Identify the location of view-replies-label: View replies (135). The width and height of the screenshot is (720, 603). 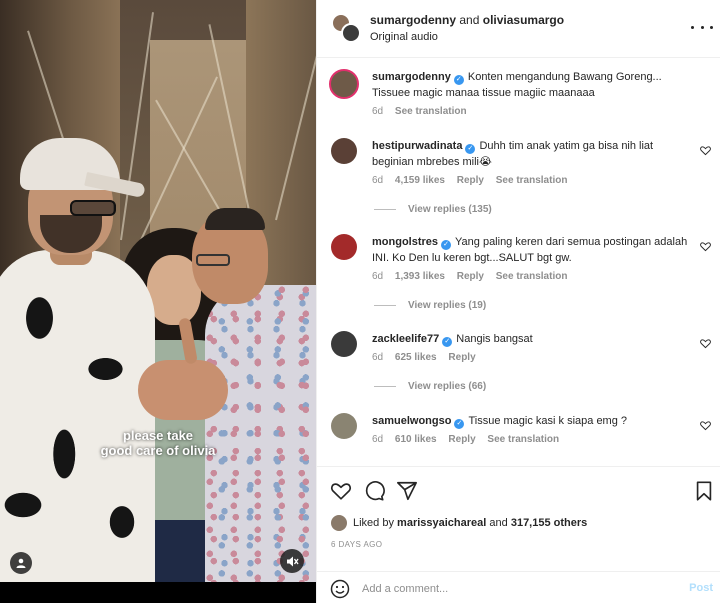
(450, 209).